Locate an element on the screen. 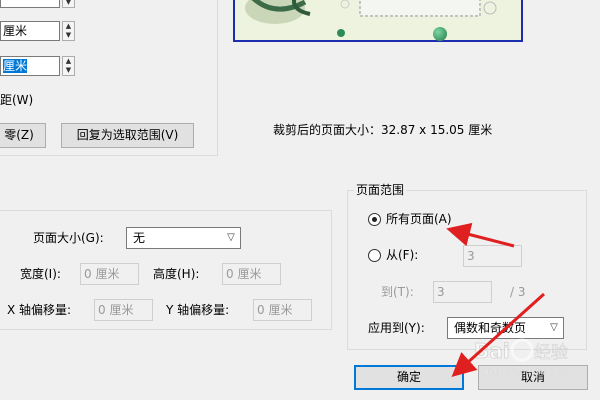 The image size is (600, 400). top-margin-stepper: ▲▼ is located at coordinates (68, 4).